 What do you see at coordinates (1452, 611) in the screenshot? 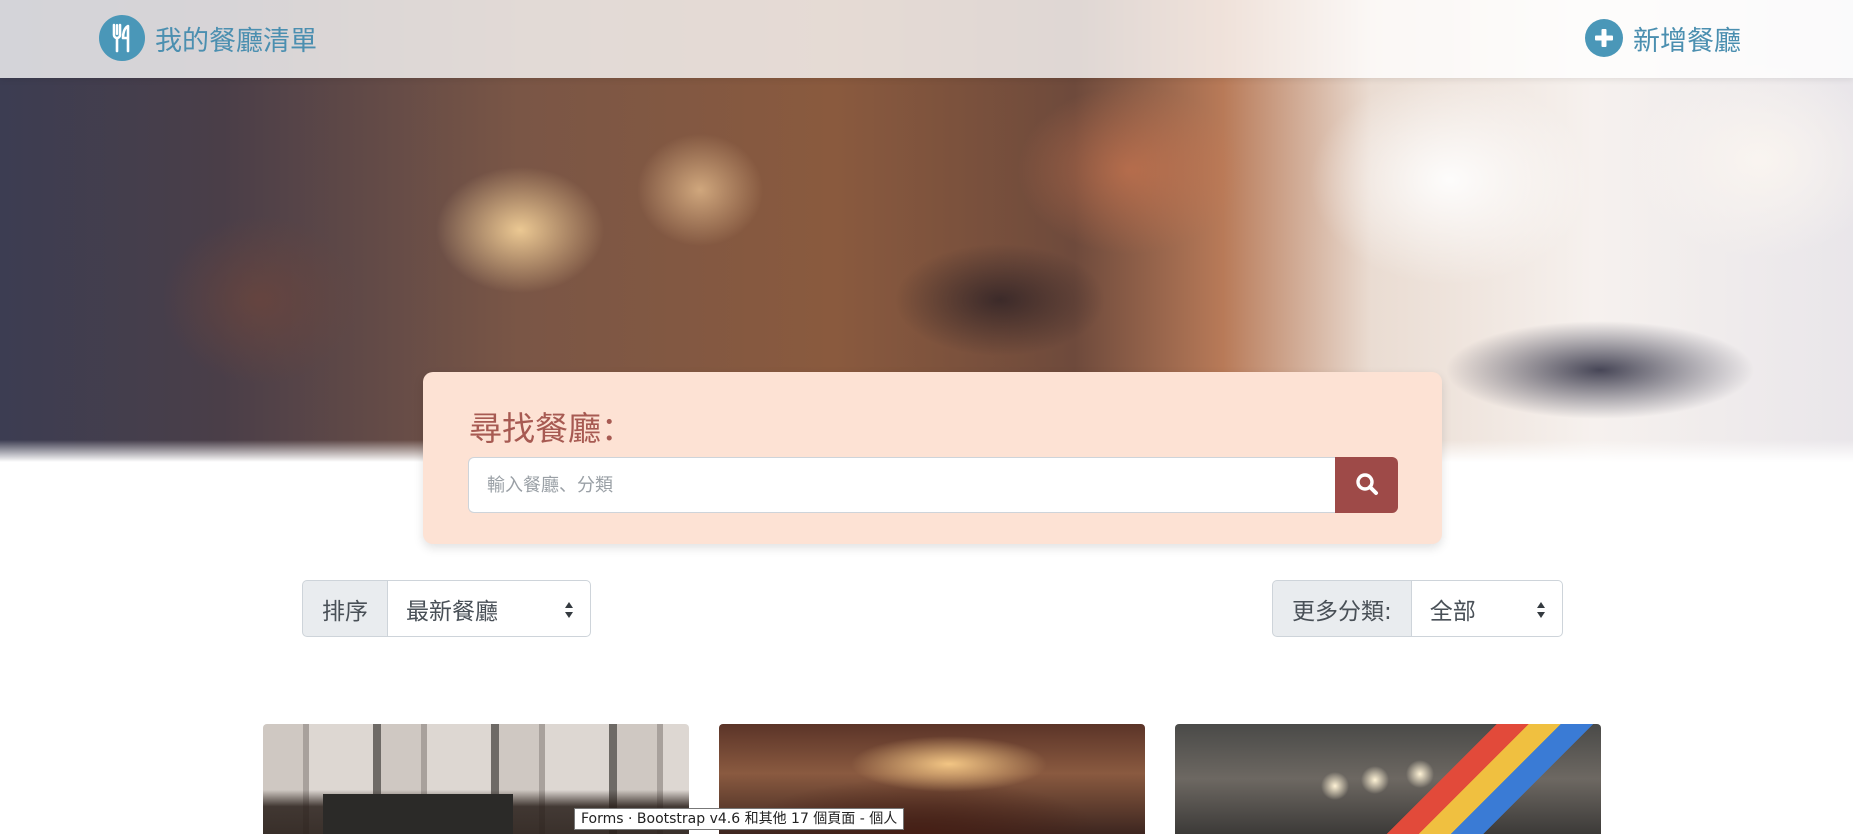
I see `category-selected-value: 全部` at bounding box center [1452, 611].